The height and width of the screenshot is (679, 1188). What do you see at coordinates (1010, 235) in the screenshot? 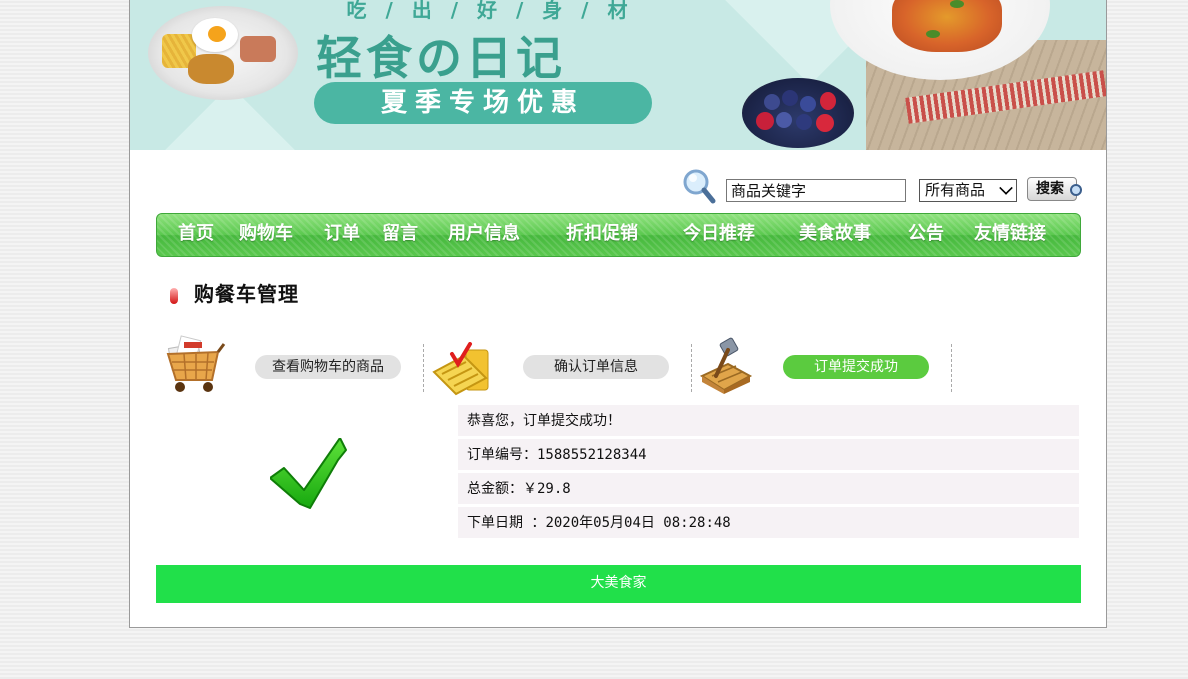
I see `nav-item-links: 友情链接` at bounding box center [1010, 235].